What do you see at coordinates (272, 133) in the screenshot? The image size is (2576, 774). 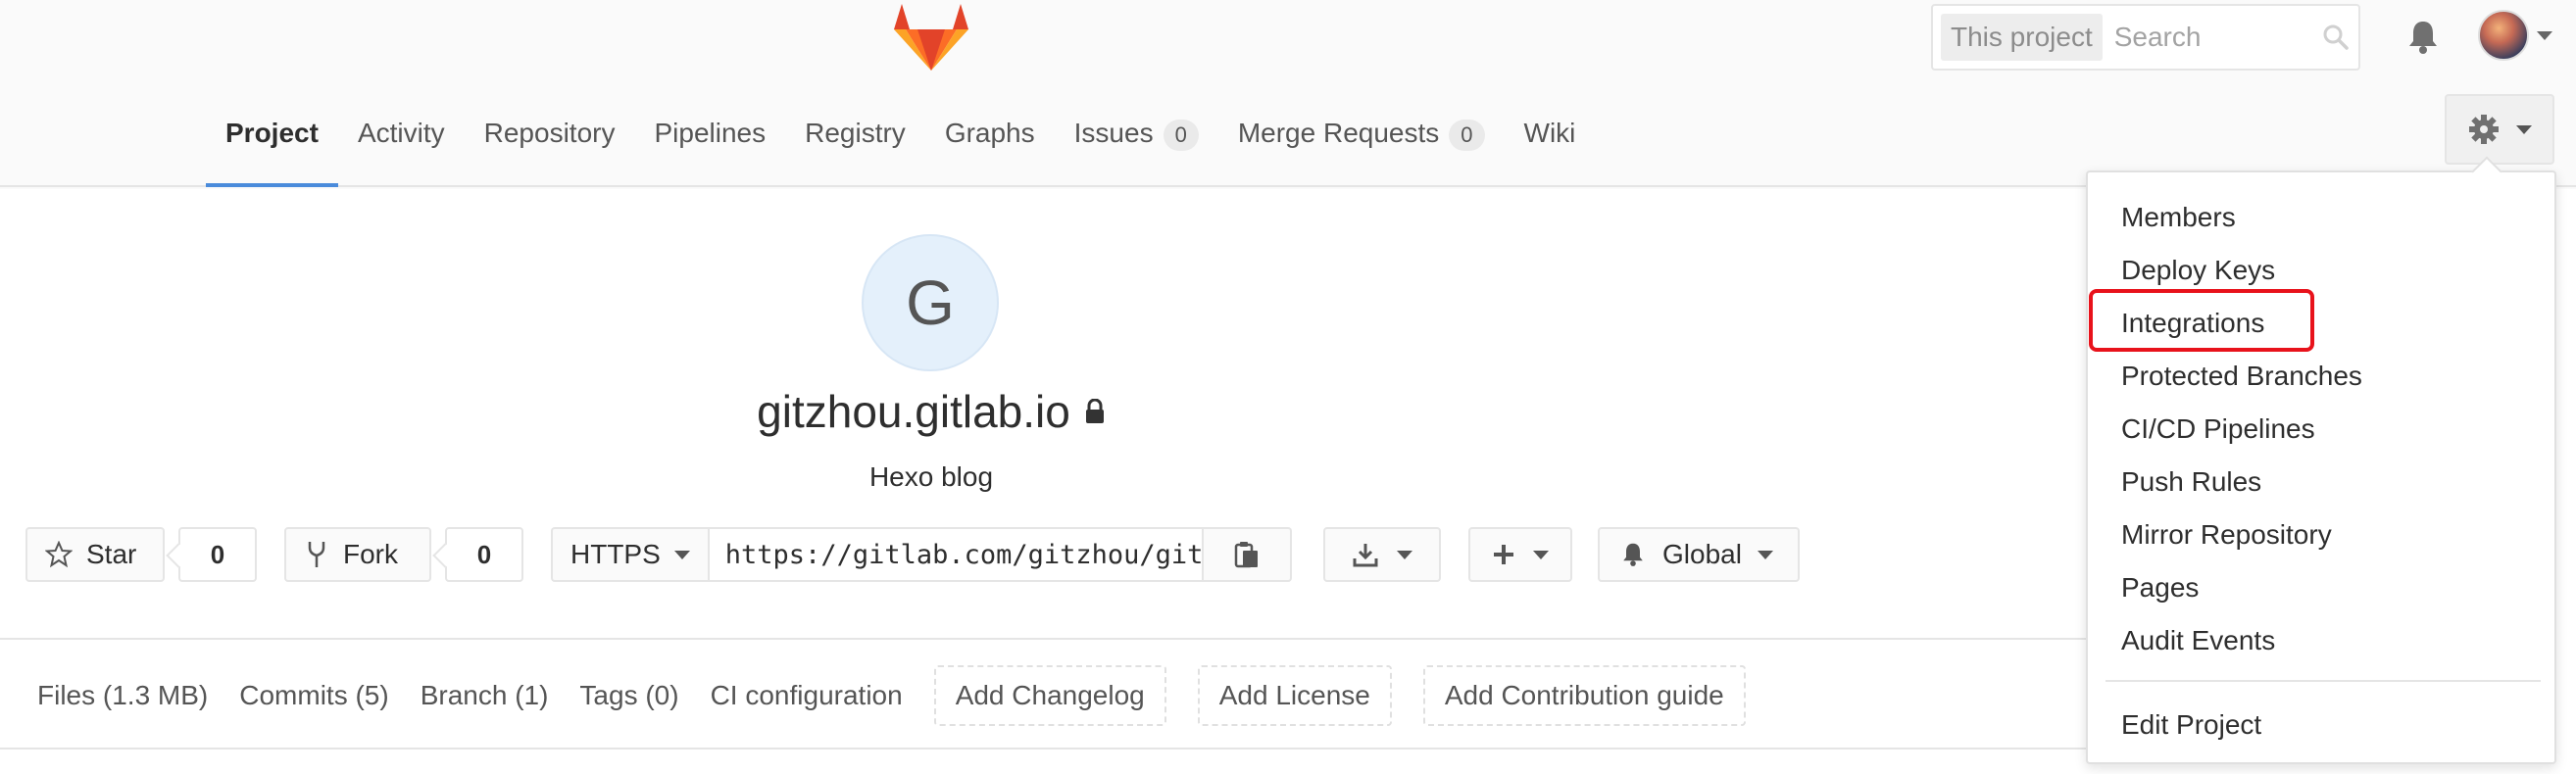 I see `tab-label: Project` at bounding box center [272, 133].